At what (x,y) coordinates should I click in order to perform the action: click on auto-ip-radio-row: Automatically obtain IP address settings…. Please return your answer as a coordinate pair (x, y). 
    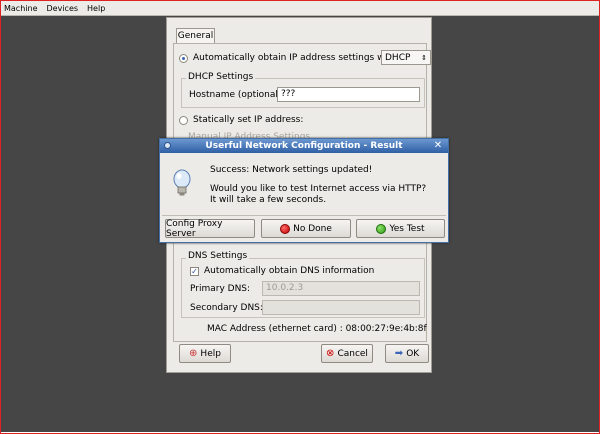
    Looking at the image, I should click on (289, 58).